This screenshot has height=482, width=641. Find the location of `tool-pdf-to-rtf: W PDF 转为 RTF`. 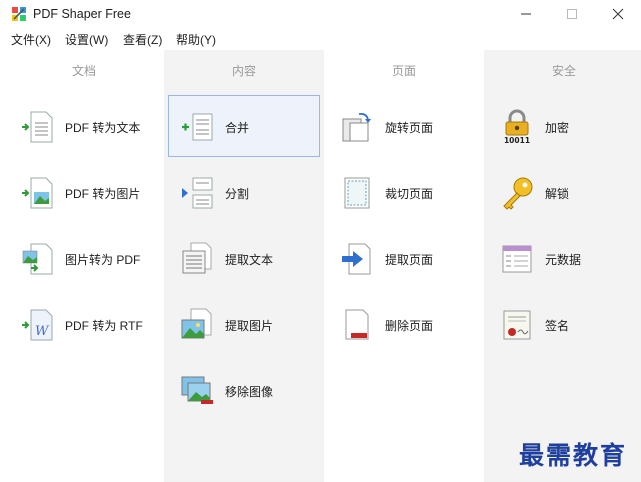

tool-pdf-to-rtf: W PDF 转为 RTF is located at coordinates (84, 324).